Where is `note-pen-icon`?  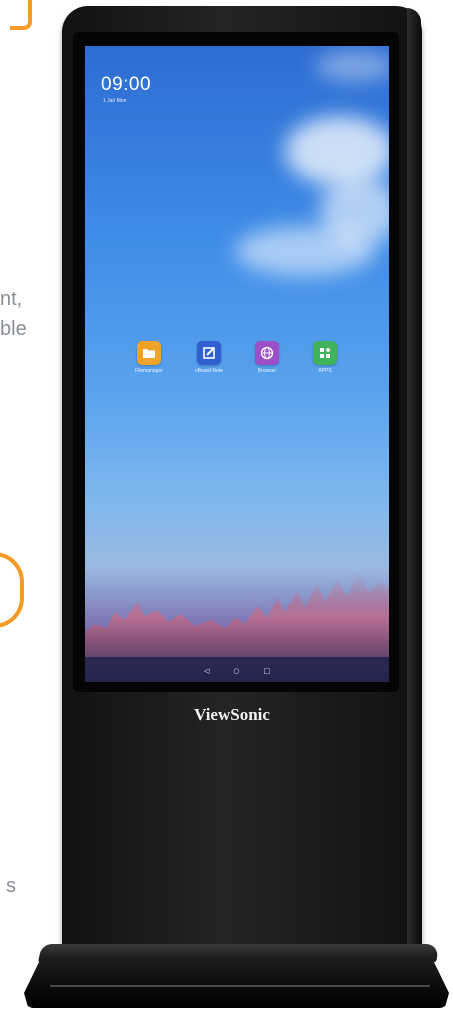 note-pen-icon is located at coordinates (209, 353).